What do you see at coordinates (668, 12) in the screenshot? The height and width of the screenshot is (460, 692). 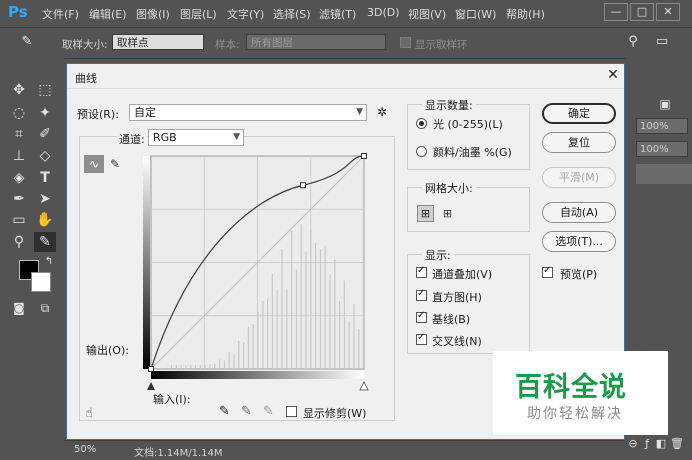 I see `close-window-button: ✕` at bounding box center [668, 12].